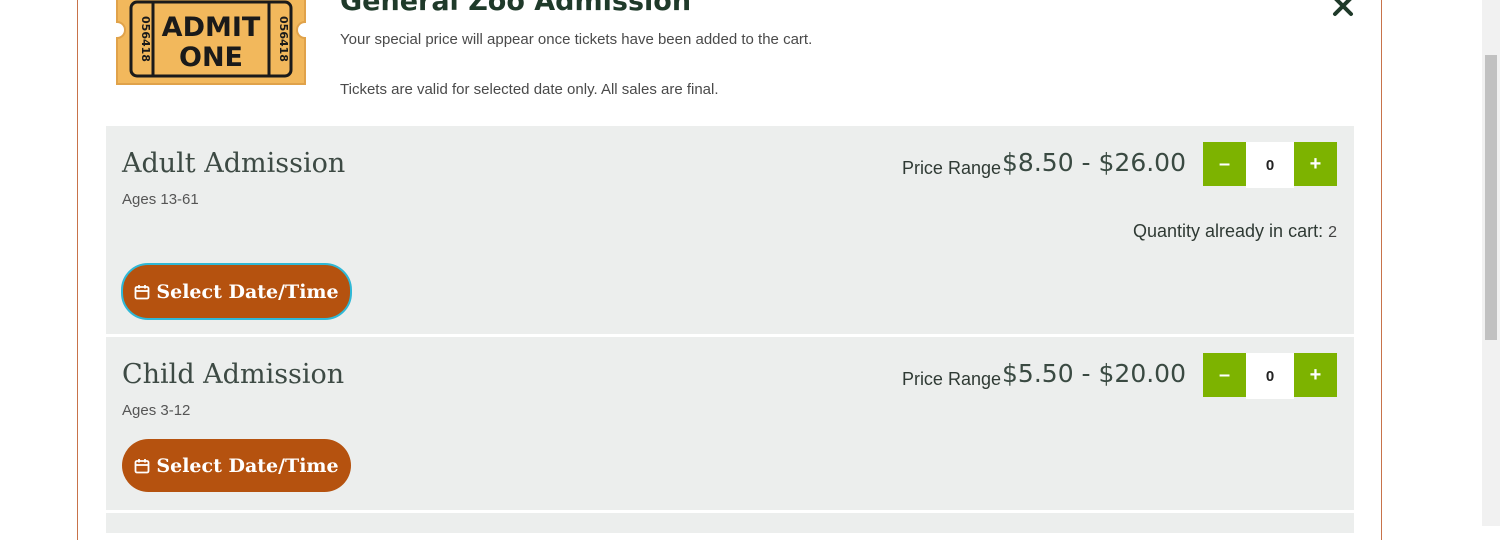  I want to click on svg-text: ADMIT, so click(211, 27).